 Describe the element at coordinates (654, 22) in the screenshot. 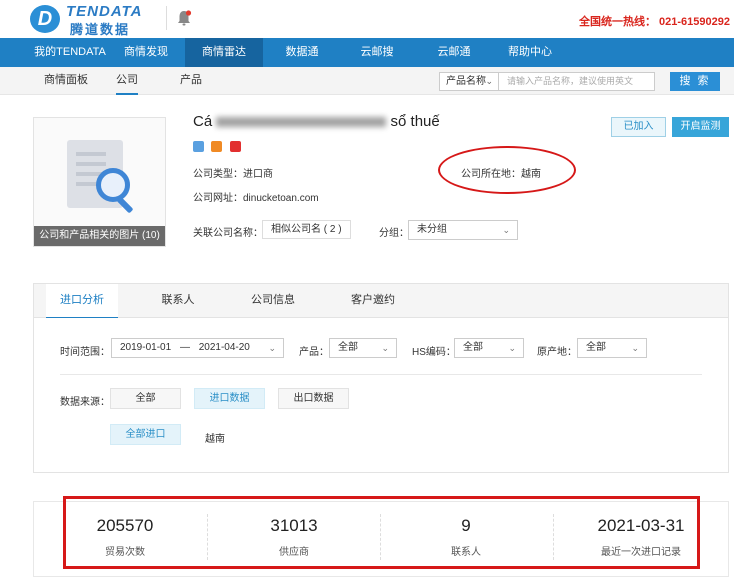

I see `hotline-text: 全国统一热线： 021-61590292` at that location.